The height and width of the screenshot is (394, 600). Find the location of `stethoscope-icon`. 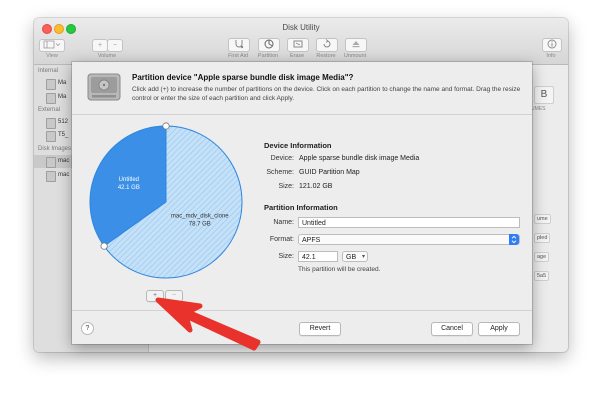

stethoscope-icon is located at coordinates (239, 44).